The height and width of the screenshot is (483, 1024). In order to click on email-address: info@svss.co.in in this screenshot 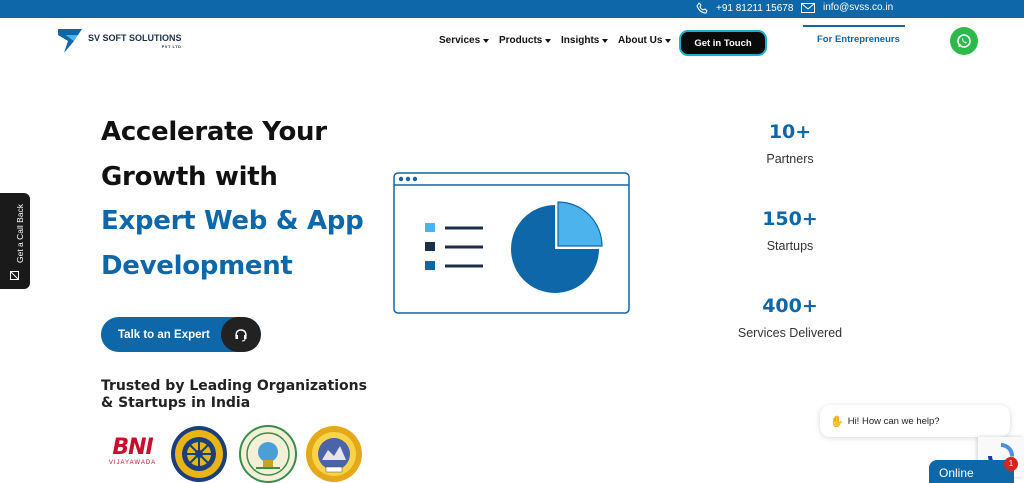, I will do `click(858, 7)`.